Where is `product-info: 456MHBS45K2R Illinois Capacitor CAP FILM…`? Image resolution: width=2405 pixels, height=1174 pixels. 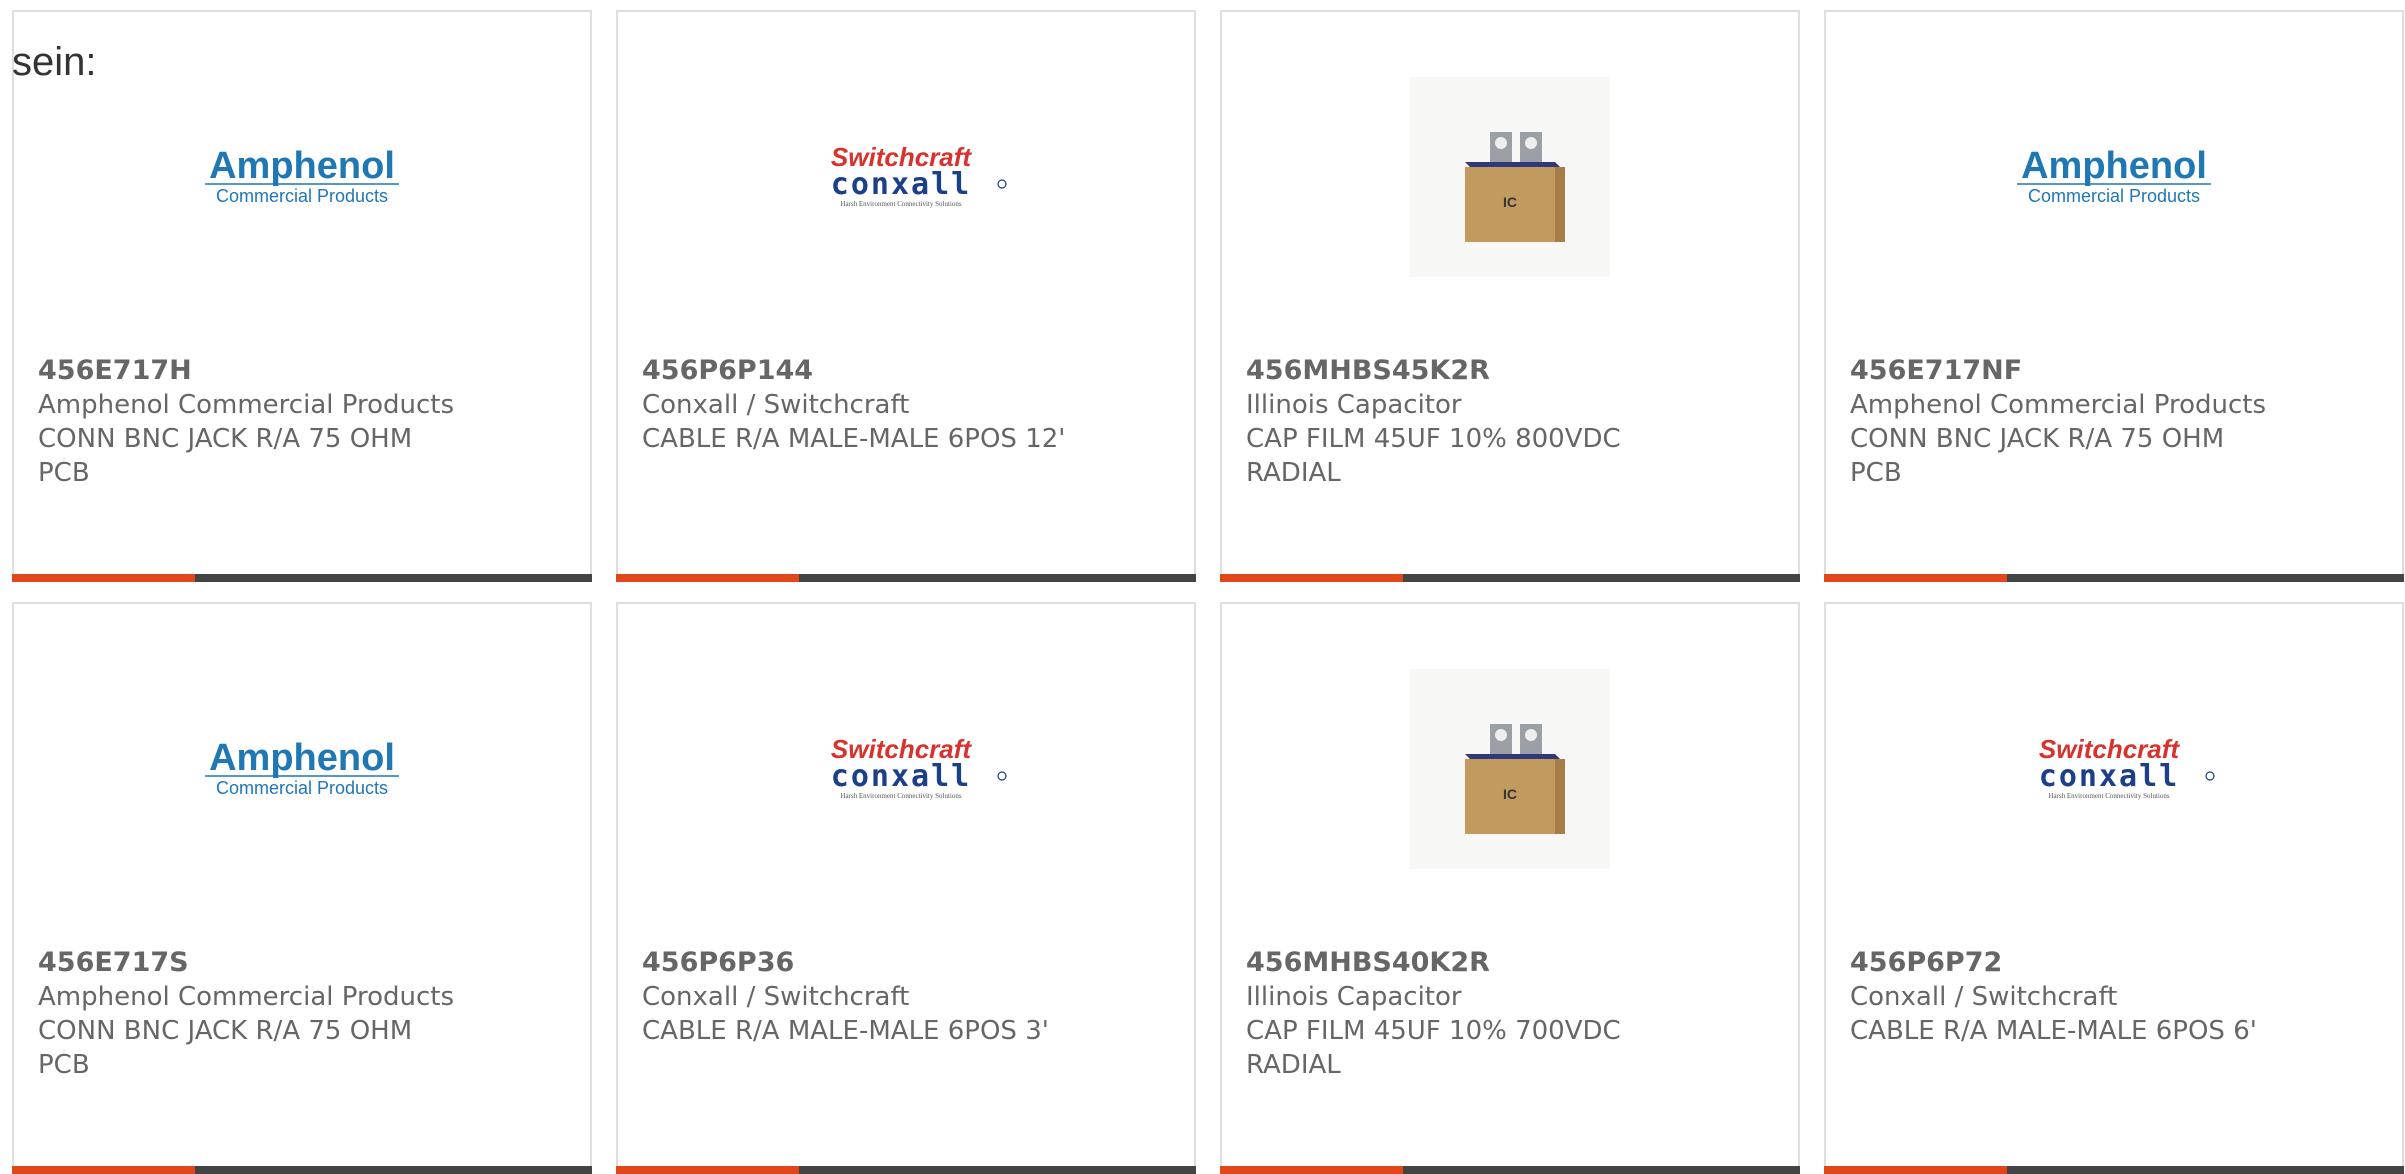 product-info: 456MHBS45K2R Illinois Capacitor CAP FILM… is located at coordinates (1461, 422).